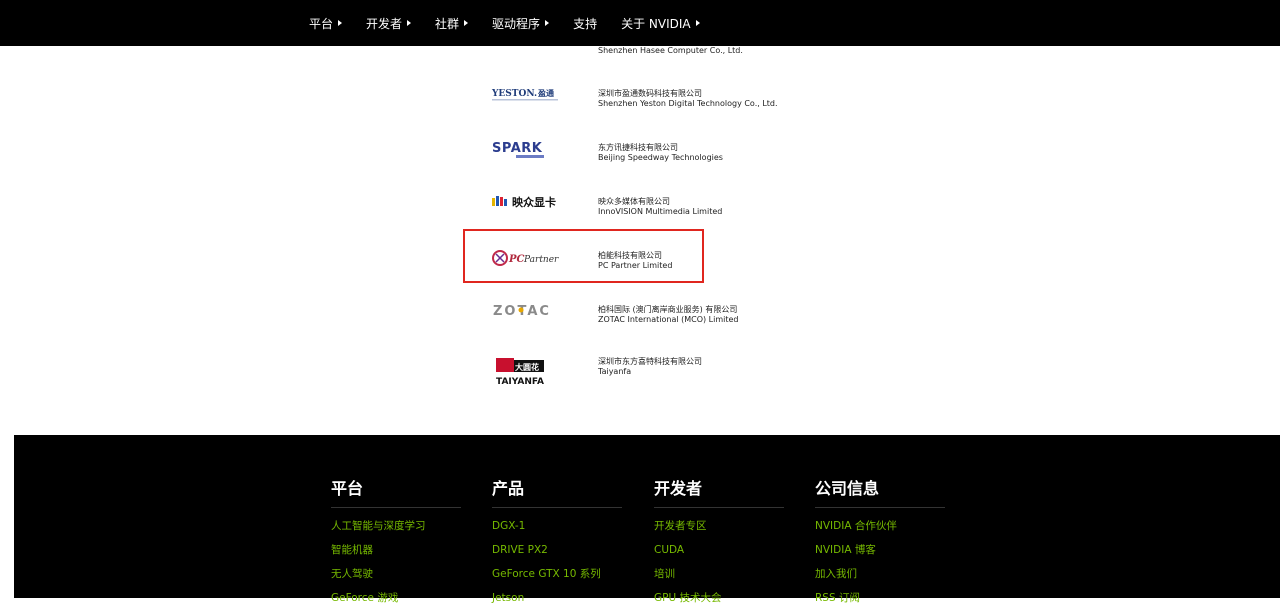 The height and width of the screenshot is (610, 1280). Describe the element at coordinates (557, 526) in the screenshot. I see `footer-link: DGX-1` at that location.